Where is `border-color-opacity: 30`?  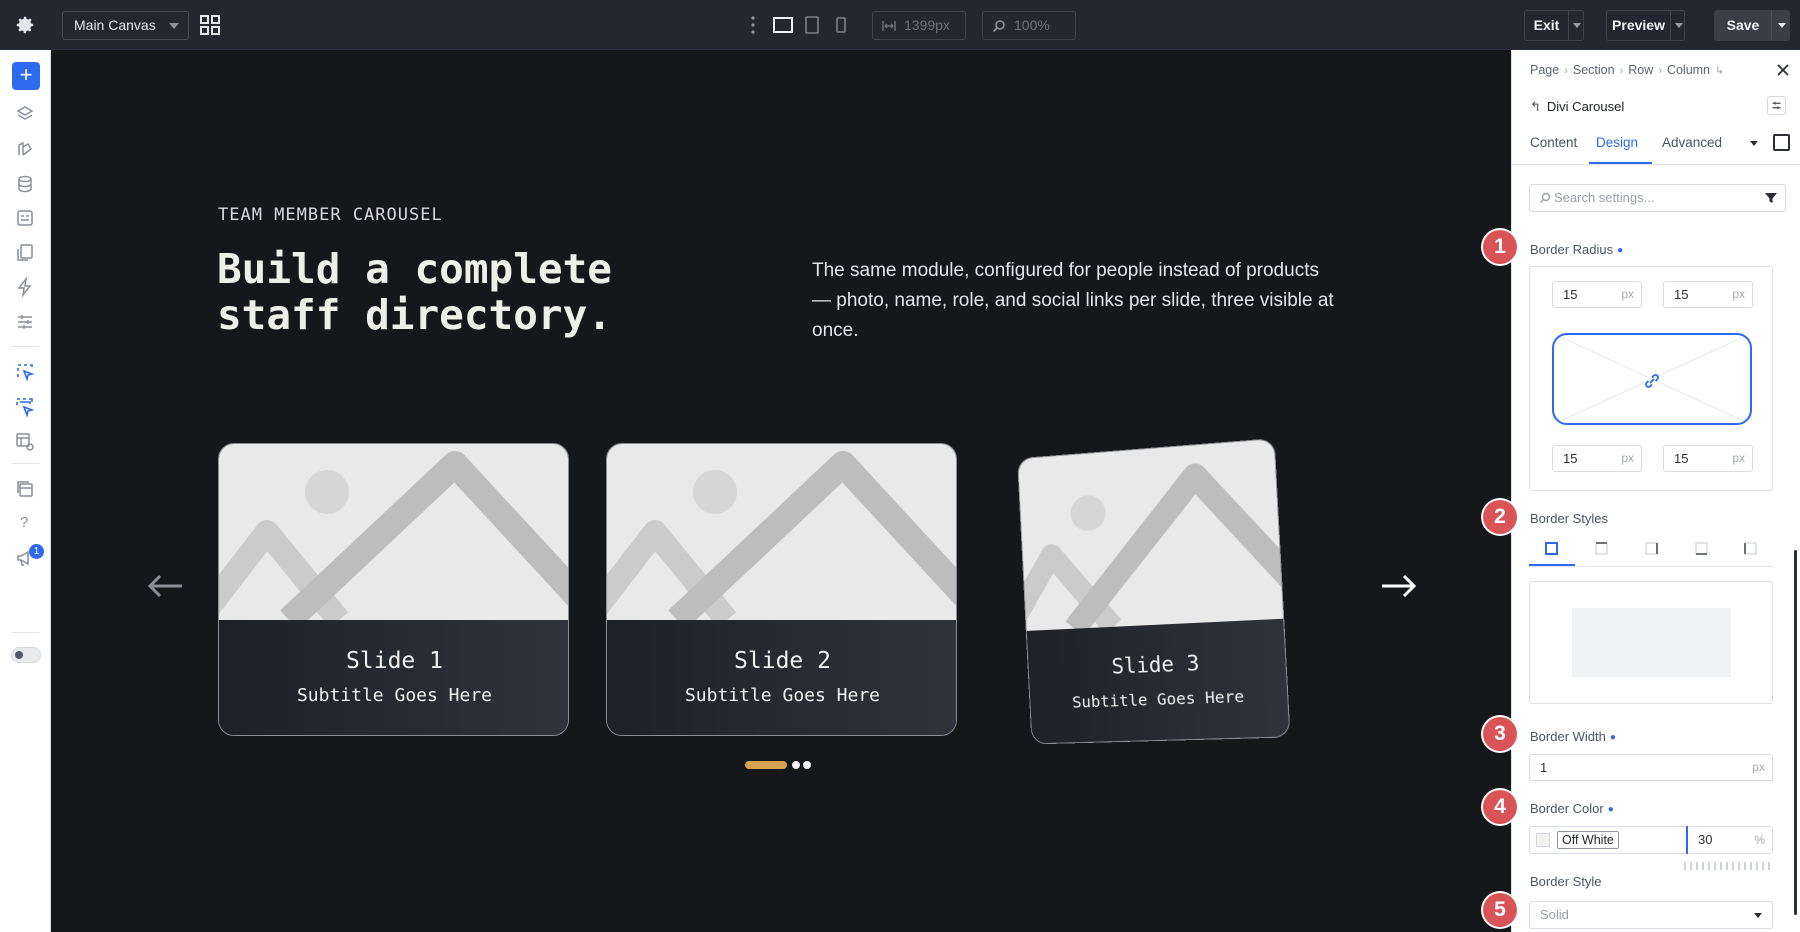
border-color-opacity: 30 is located at coordinates (1705, 840).